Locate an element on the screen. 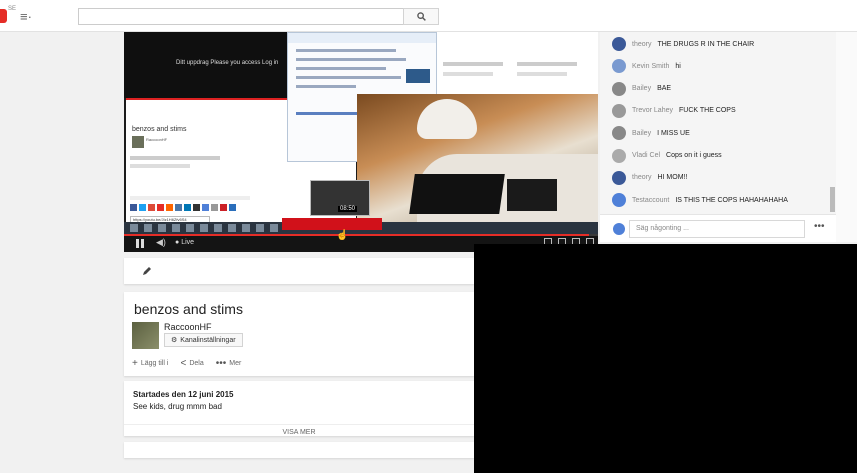 The height and width of the screenshot is (473, 857). chat-message: Testaccount IS THIS THE COPS HAHAHAHAHA is located at coordinates (715, 200).